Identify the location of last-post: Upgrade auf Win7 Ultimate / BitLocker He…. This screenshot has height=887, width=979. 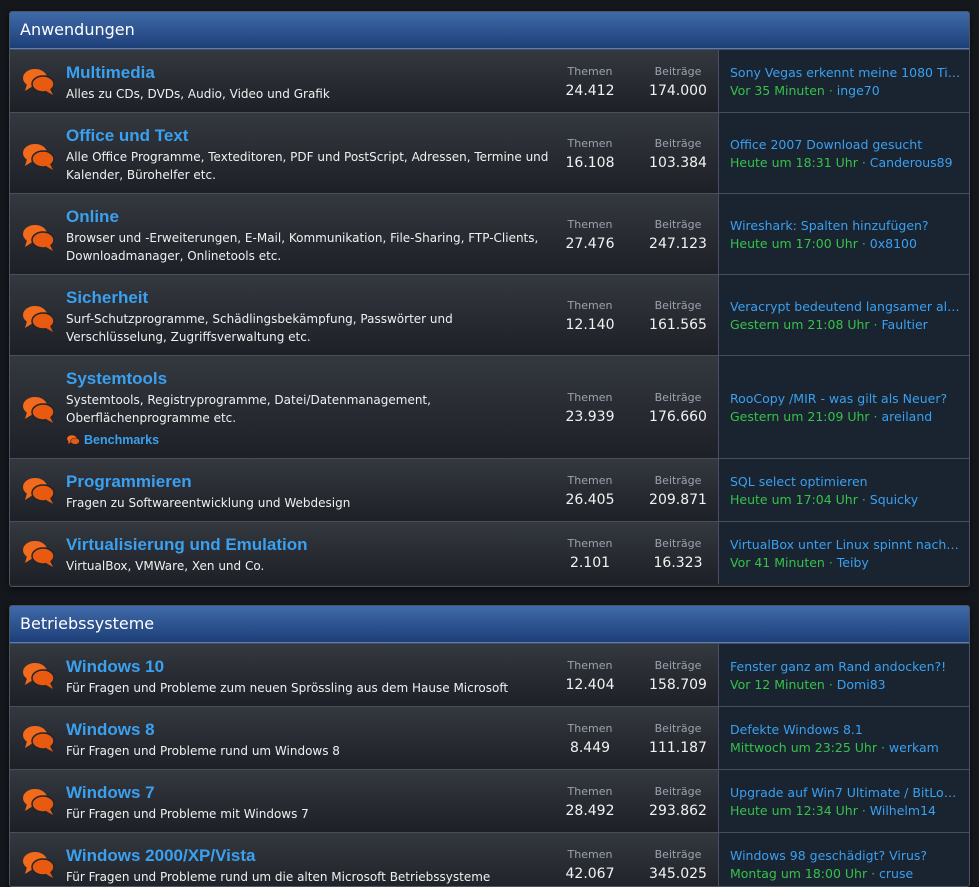
(843, 801).